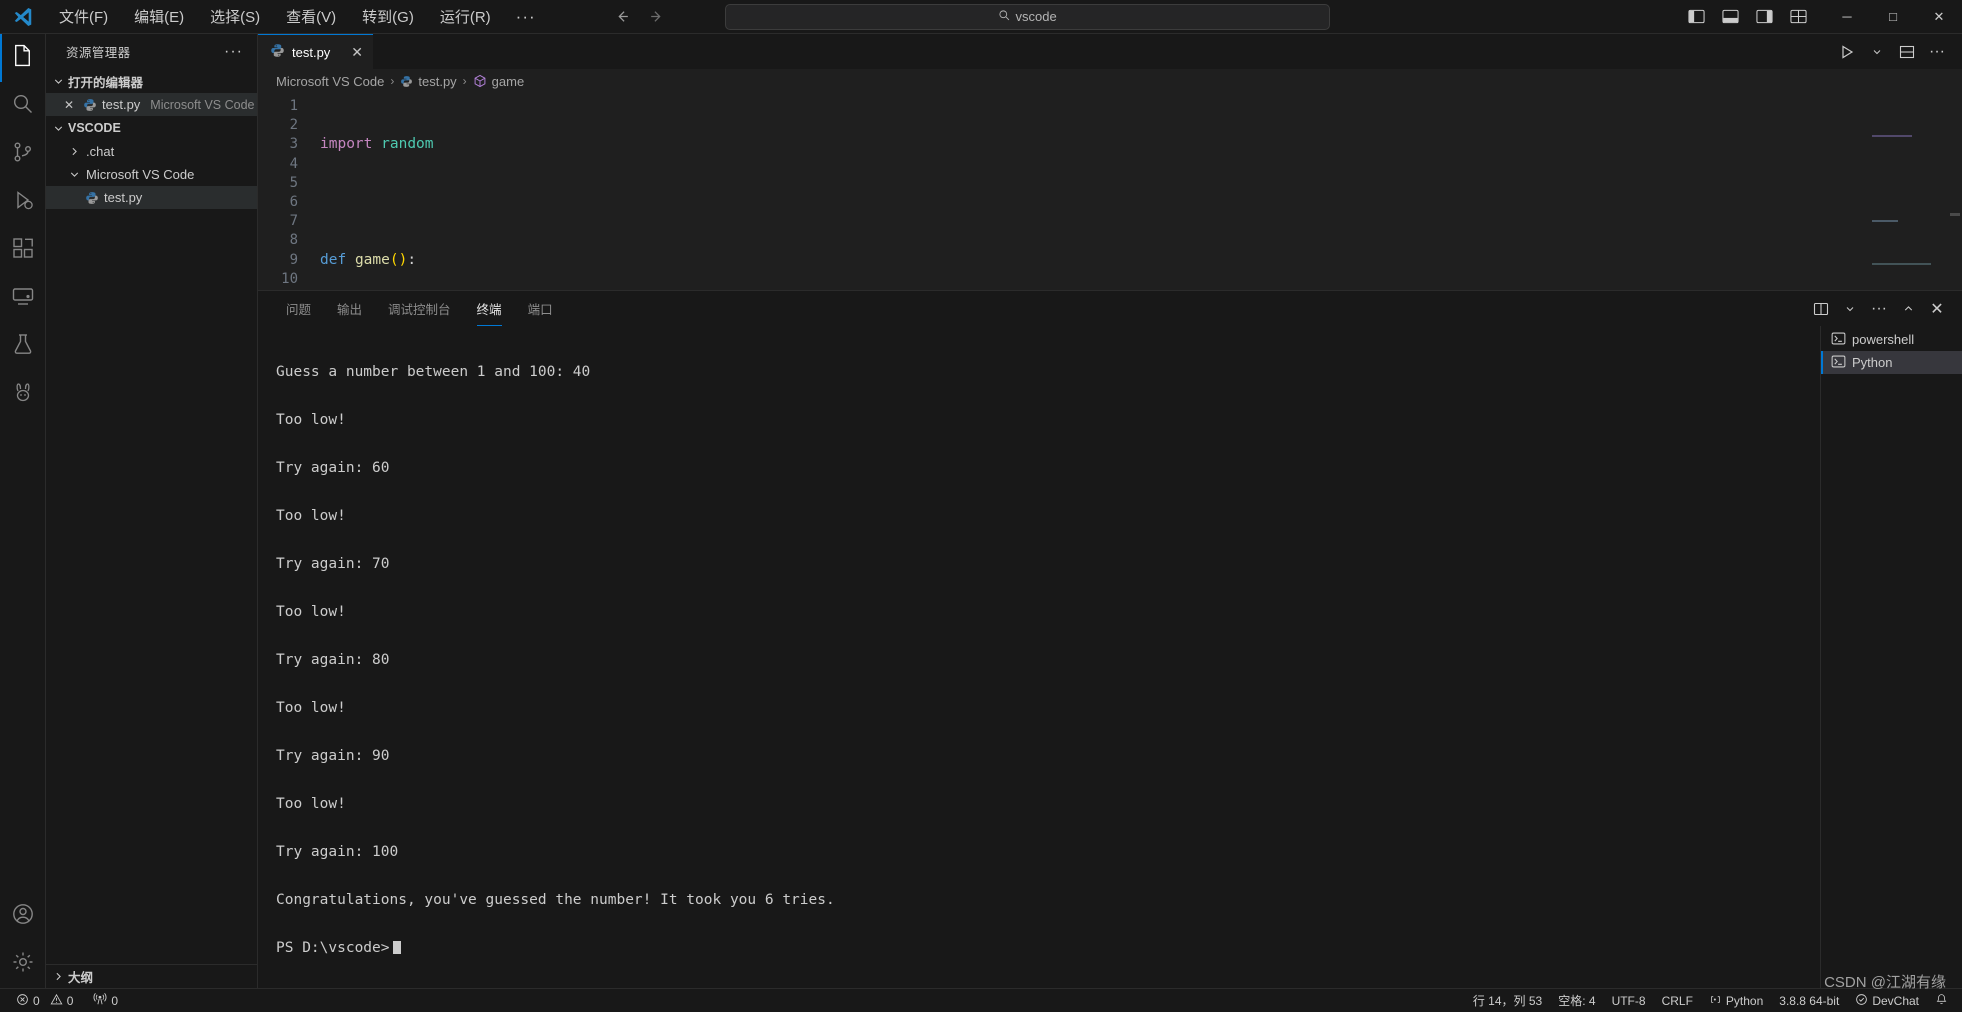 This screenshot has height=1012, width=1962. I want to click on terminal-item-powershell: powershell, so click(1891, 339).